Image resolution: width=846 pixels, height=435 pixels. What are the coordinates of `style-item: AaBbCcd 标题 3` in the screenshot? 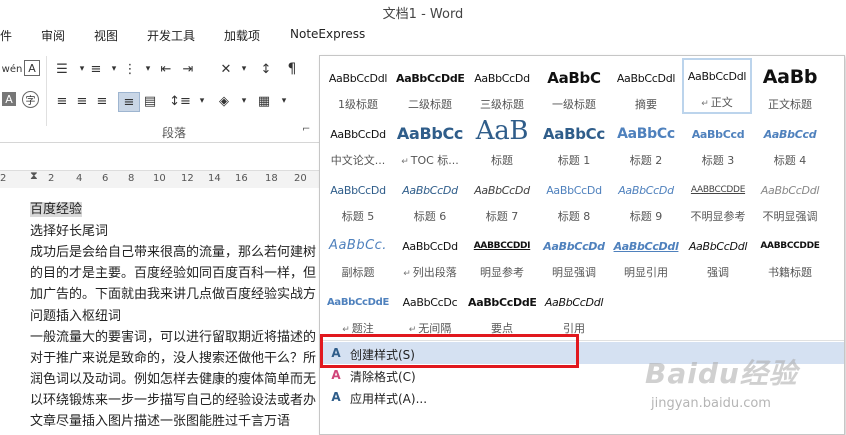 It's located at (718, 143).